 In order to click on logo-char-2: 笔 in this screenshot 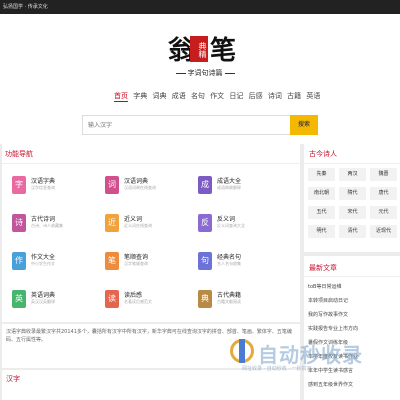, I will do `click(223, 51)`.